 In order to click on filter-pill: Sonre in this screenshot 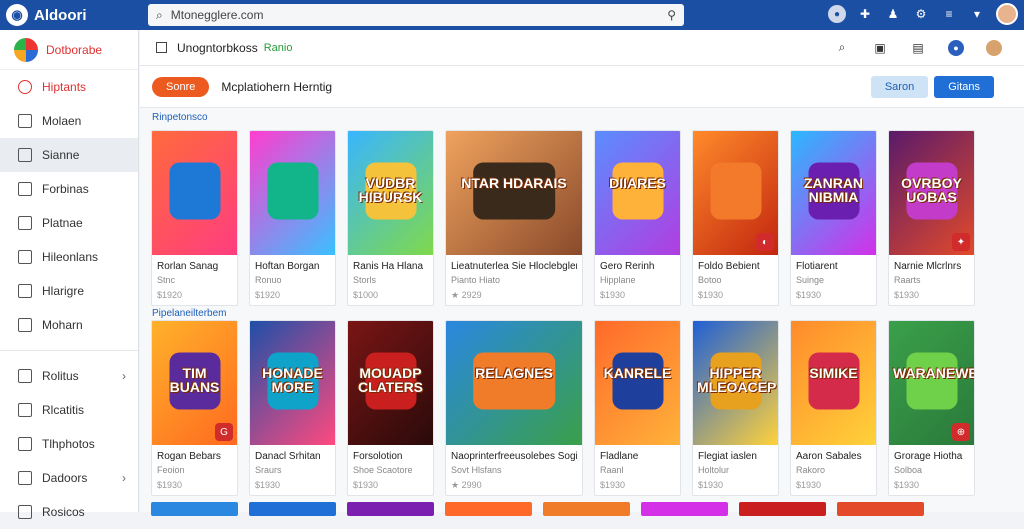, I will do `click(181, 86)`.